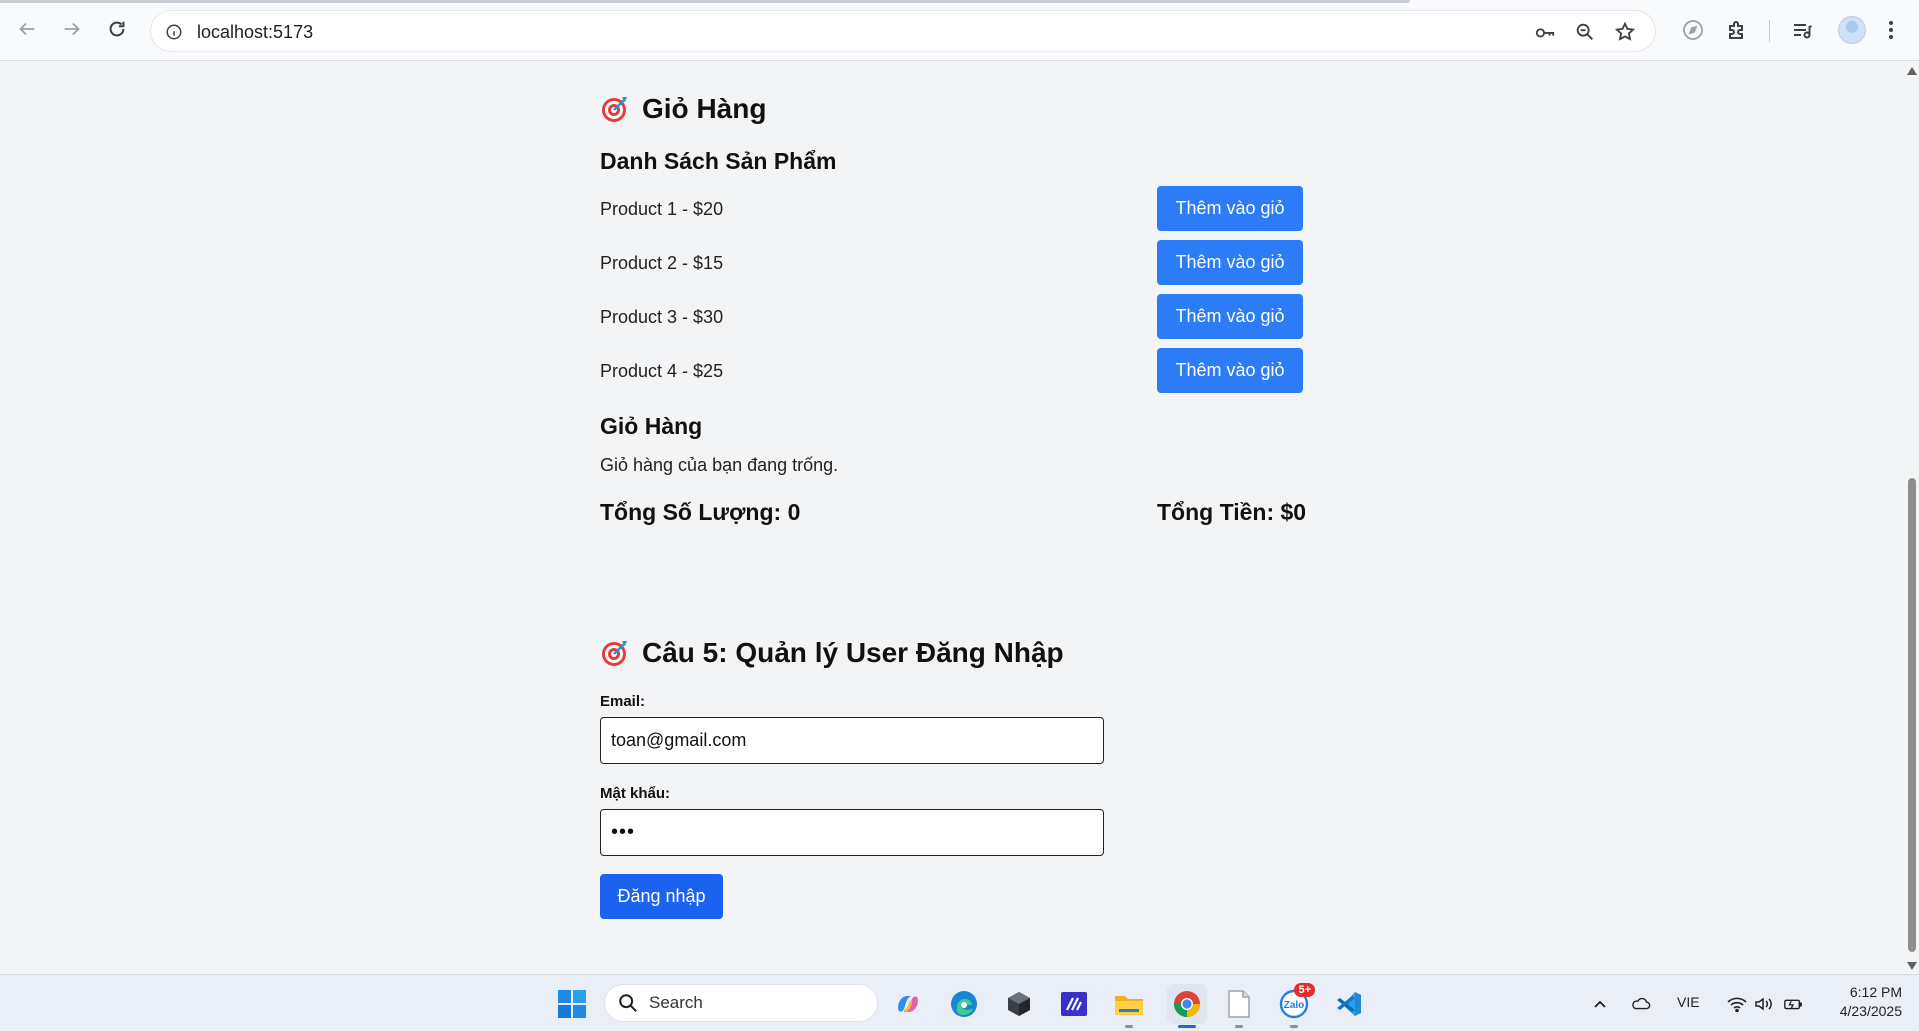 This screenshot has width=1919, height=1031. I want to click on tab-strip-edge, so click(705, 1).